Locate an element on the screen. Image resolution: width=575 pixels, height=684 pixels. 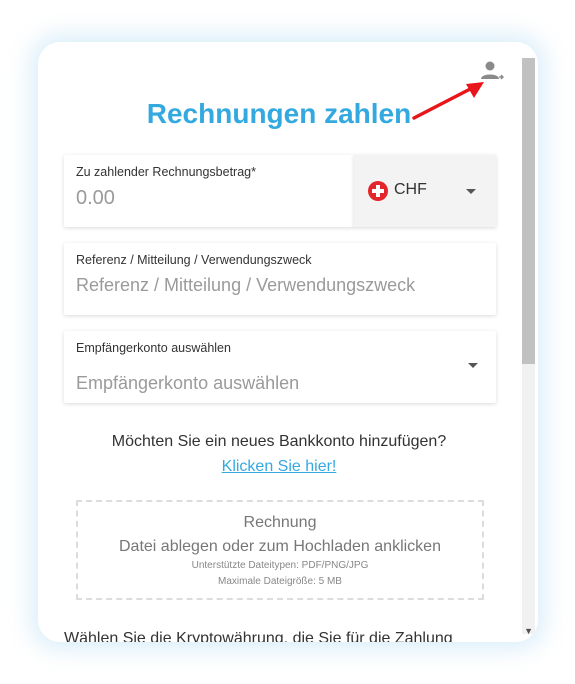
swiss-flag-icon is located at coordinates (378, 191).